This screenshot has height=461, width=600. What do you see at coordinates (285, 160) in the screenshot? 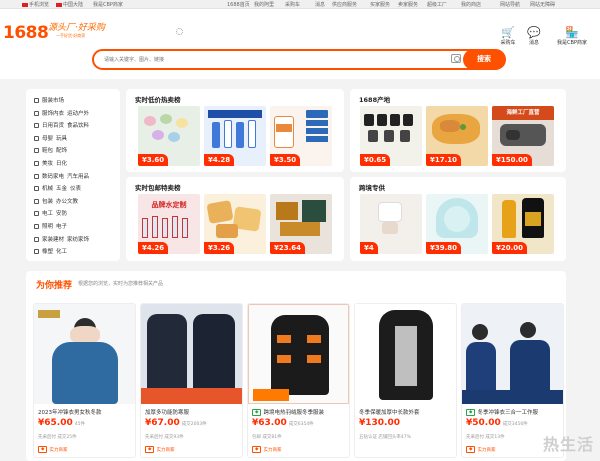
I see `tile-price: ¥3.50` at bounding box center [285, 160].